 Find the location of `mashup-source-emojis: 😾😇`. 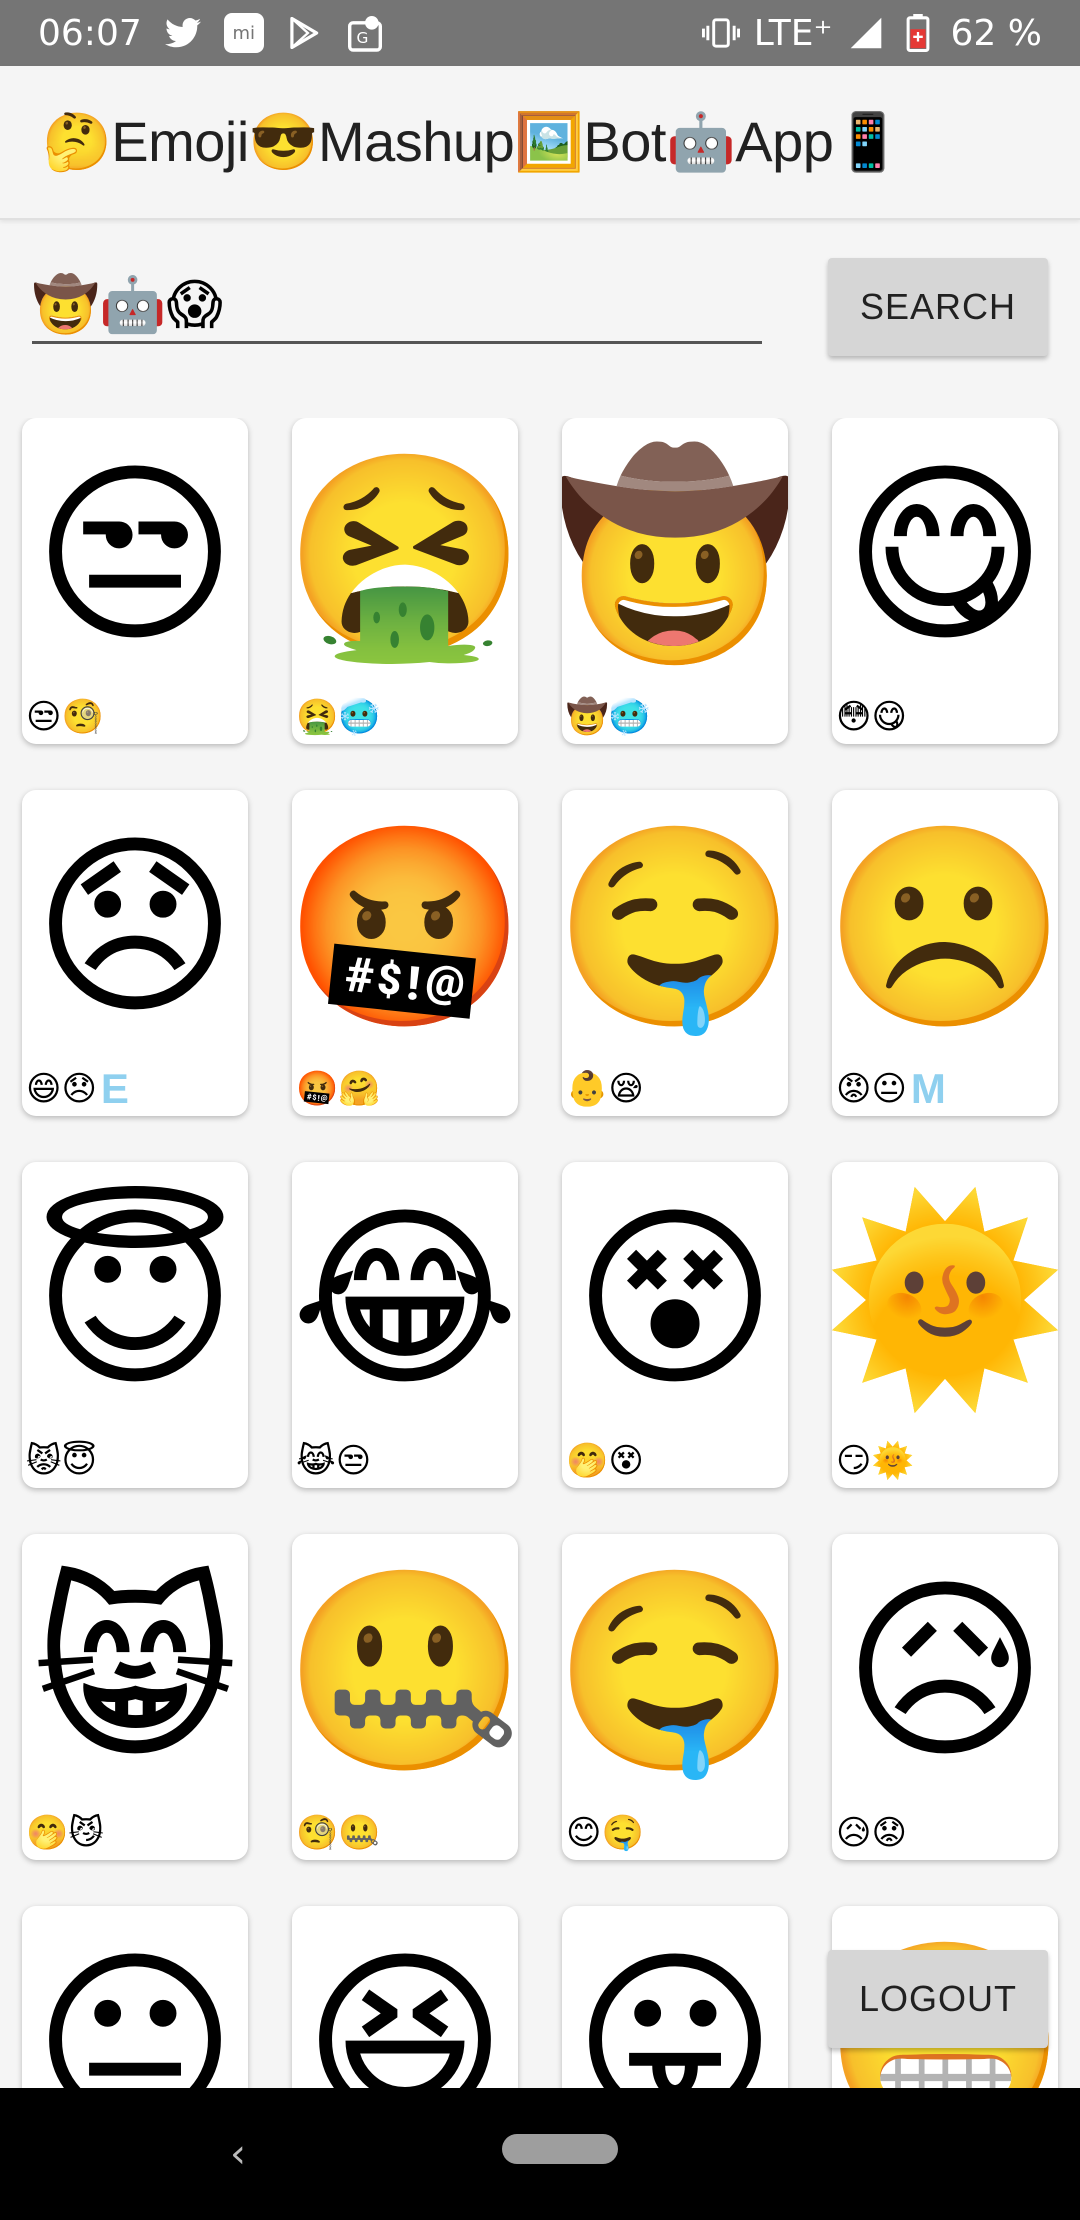

mashup-source-emojis: 😾😇 is located at coordinates (63, 1461).